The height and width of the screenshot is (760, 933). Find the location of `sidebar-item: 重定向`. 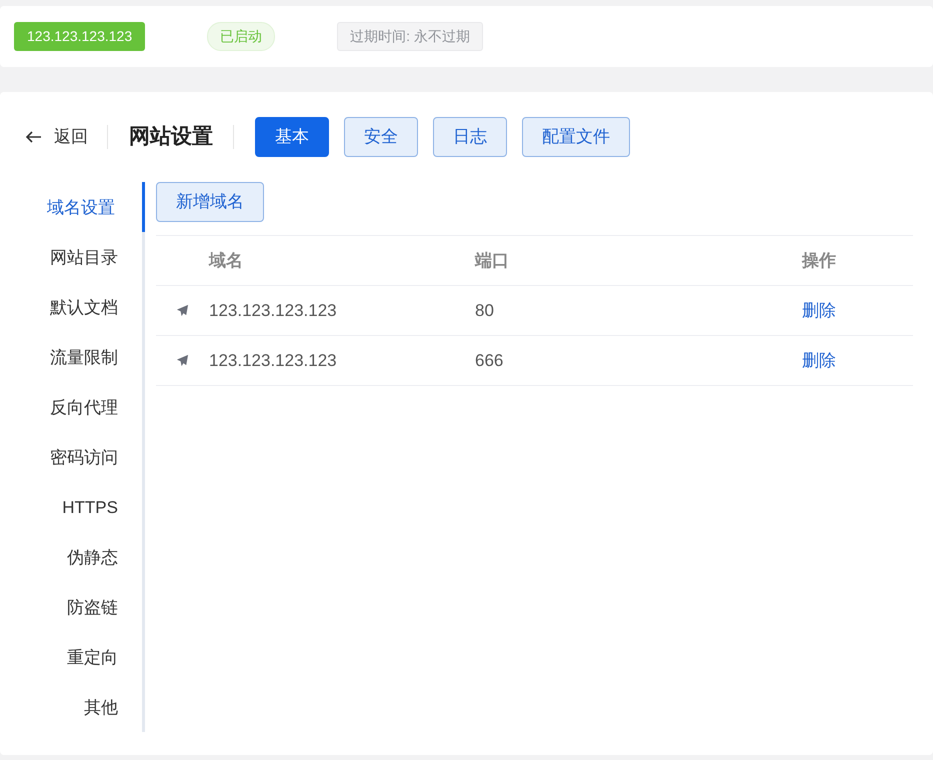

sidebar-item: 重定向 is located at coordinates (83, 657).